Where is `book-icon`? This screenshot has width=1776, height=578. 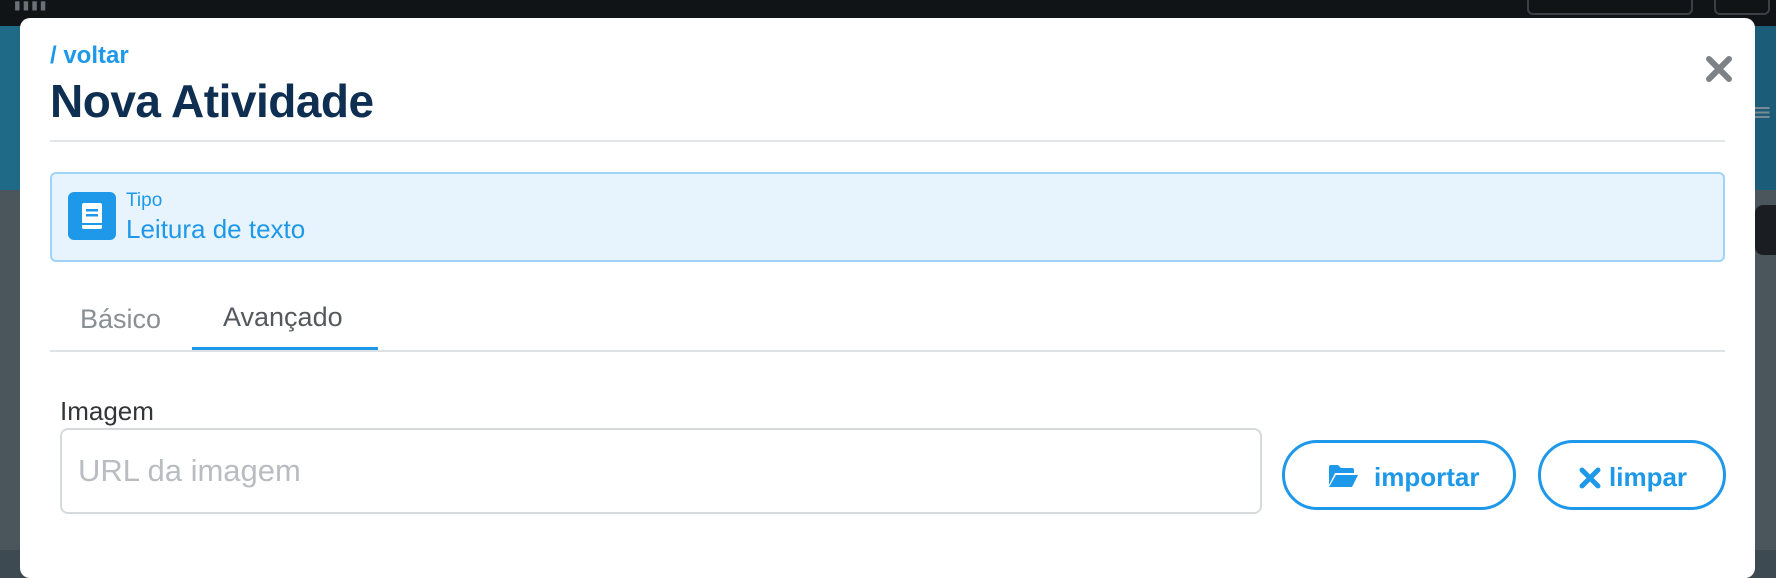 book-icon is located at coordinates (92, 216).